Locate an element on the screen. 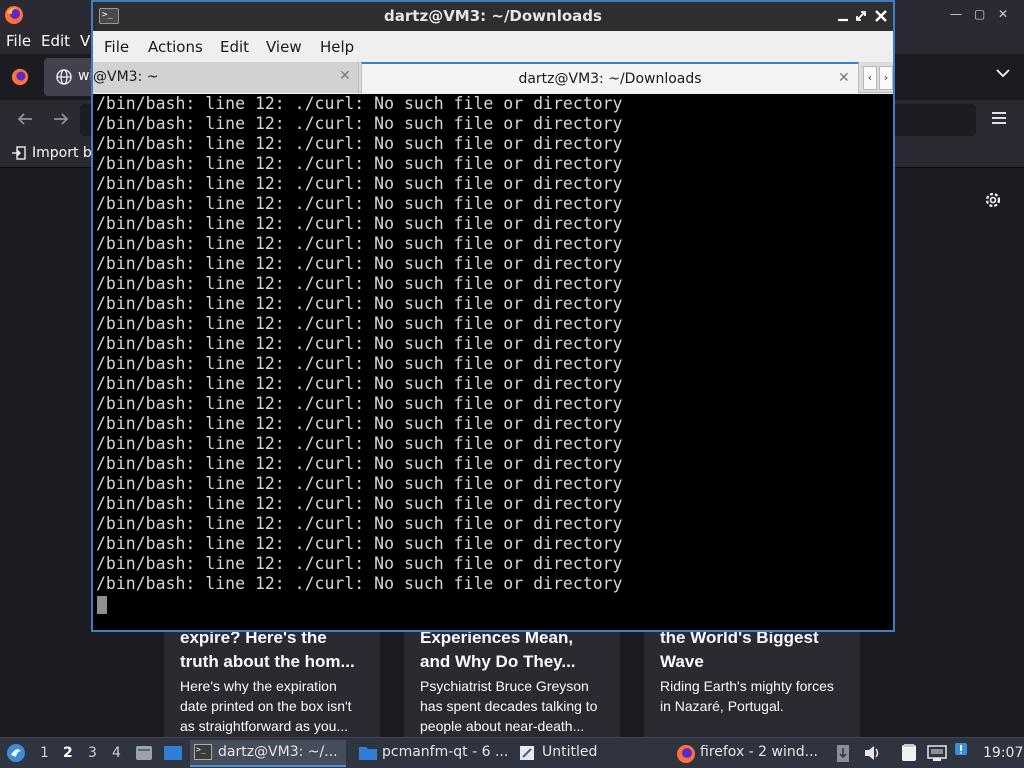 The image size is (1024, 768). minimize-icon: — is located at coordinates (956, 14).